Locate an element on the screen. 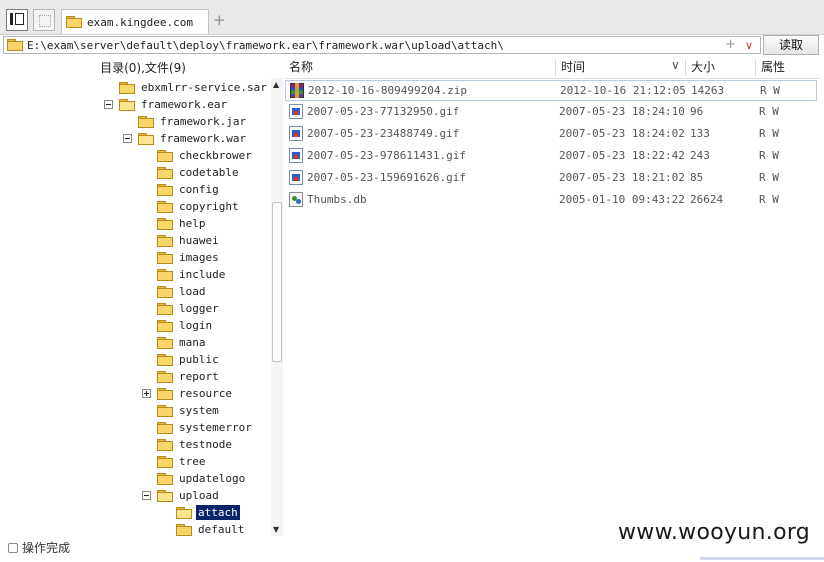  file-row: Thumbs.db 2005-01-10 09:43:22 26624 R W is located at coordinates (551, 200).